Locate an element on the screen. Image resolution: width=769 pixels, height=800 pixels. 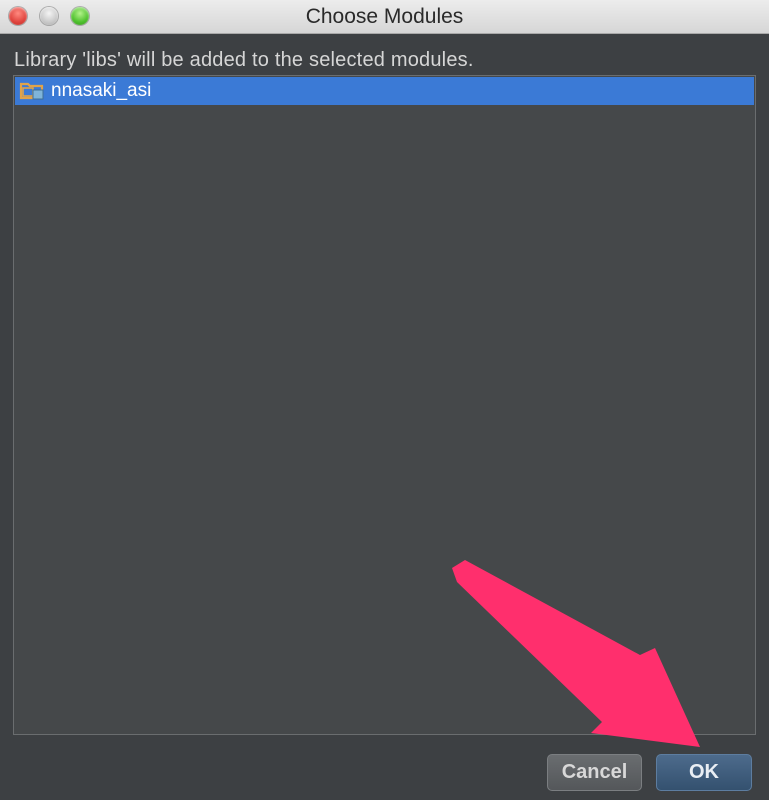
window-title: Choose Modules is located at coordinates (384, 16).